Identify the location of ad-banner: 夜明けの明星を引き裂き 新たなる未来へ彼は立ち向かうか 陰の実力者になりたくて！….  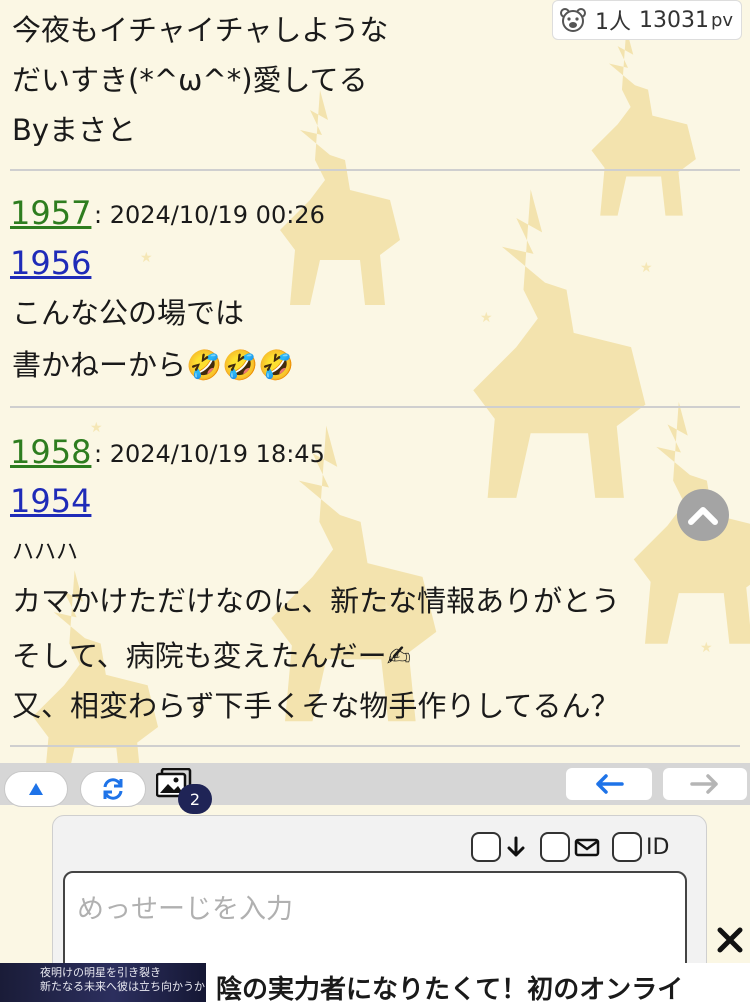
(375, 982).